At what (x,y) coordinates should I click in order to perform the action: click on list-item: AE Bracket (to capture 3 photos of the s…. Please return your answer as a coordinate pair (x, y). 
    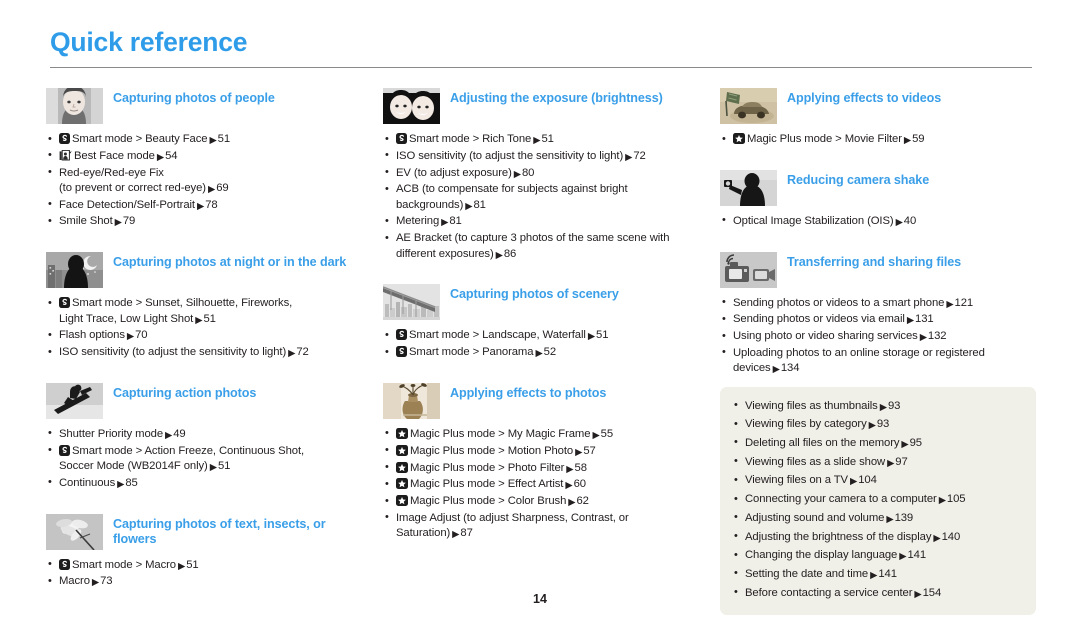
    Looking at the image, I should click on (543, 247).